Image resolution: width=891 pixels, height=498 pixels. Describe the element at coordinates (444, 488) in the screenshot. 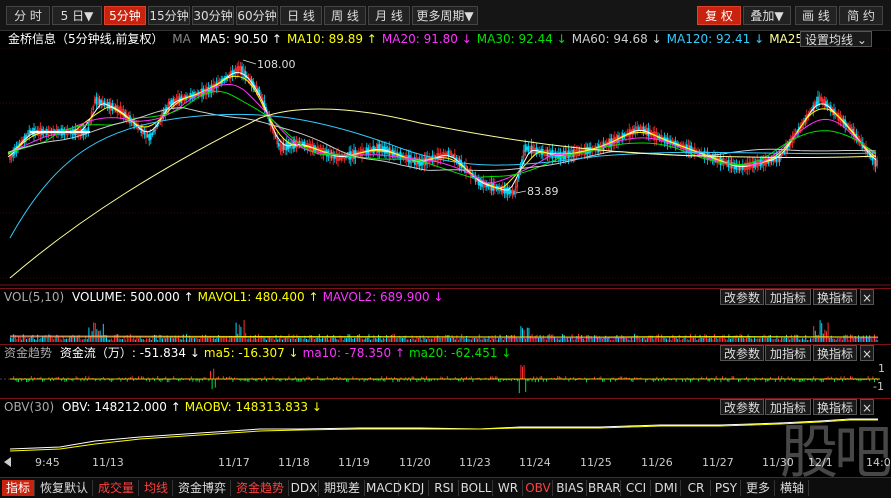

I see `indicator-tab: RSI` at that location.